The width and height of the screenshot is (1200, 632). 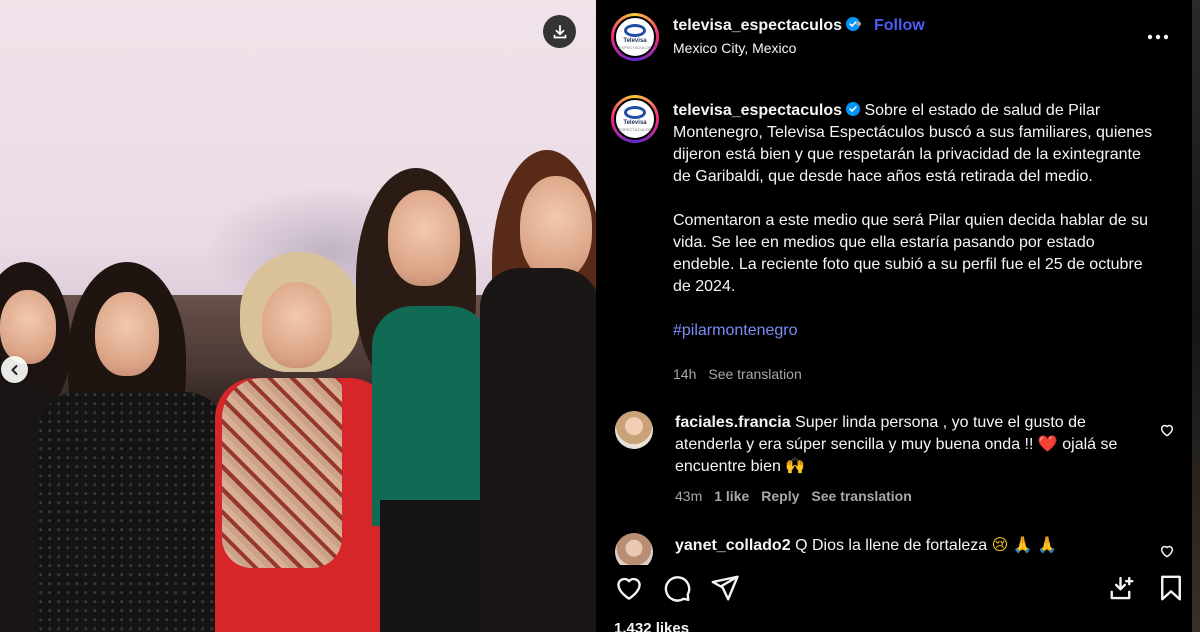 I want to click on background-page-edge, so click(x=1196, y=316).